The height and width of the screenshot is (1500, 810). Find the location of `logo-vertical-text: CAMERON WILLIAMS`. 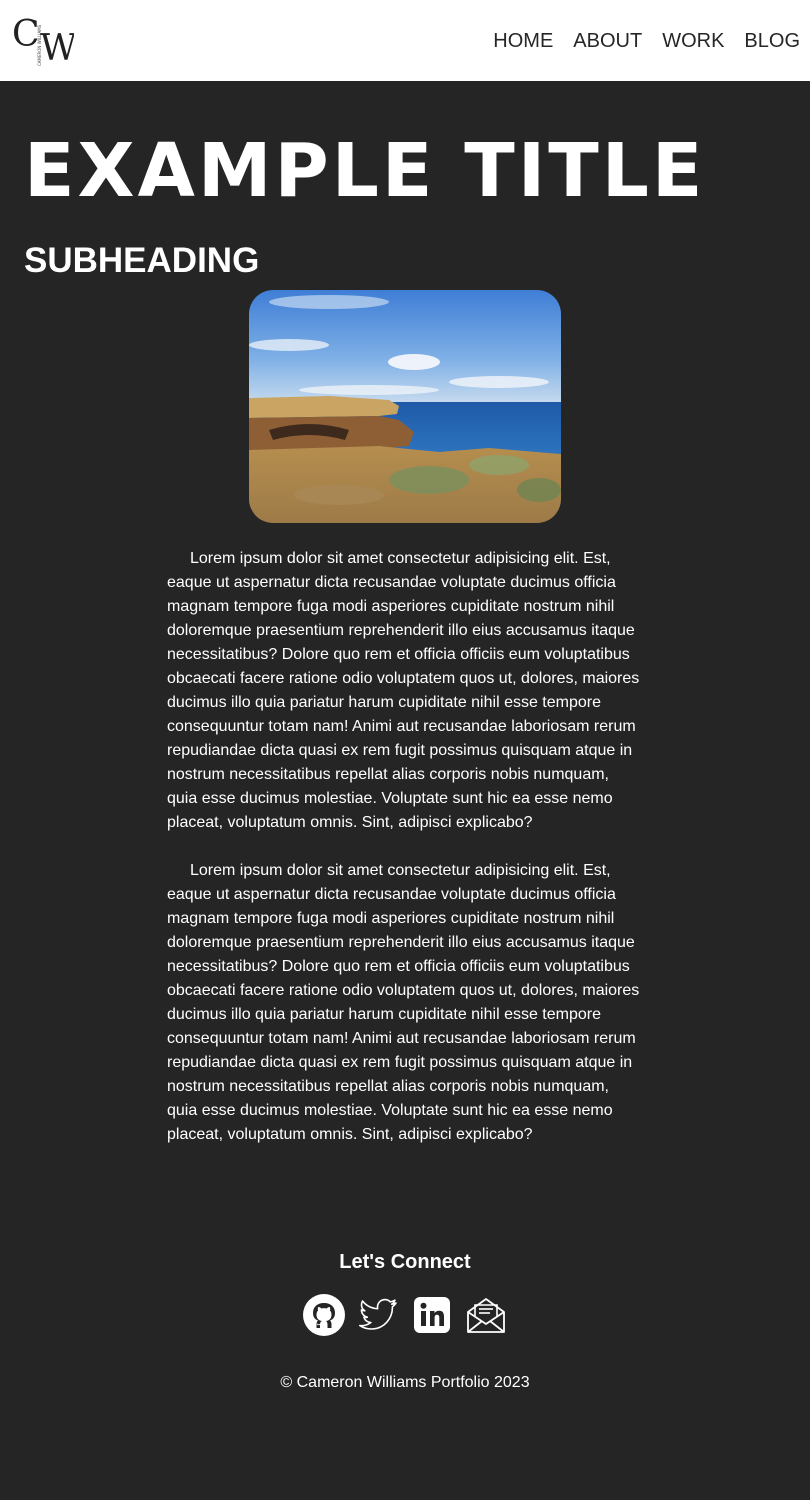

logo-vertical-text: CAMERON WILLIAMS is located at coordinates (39, 45).